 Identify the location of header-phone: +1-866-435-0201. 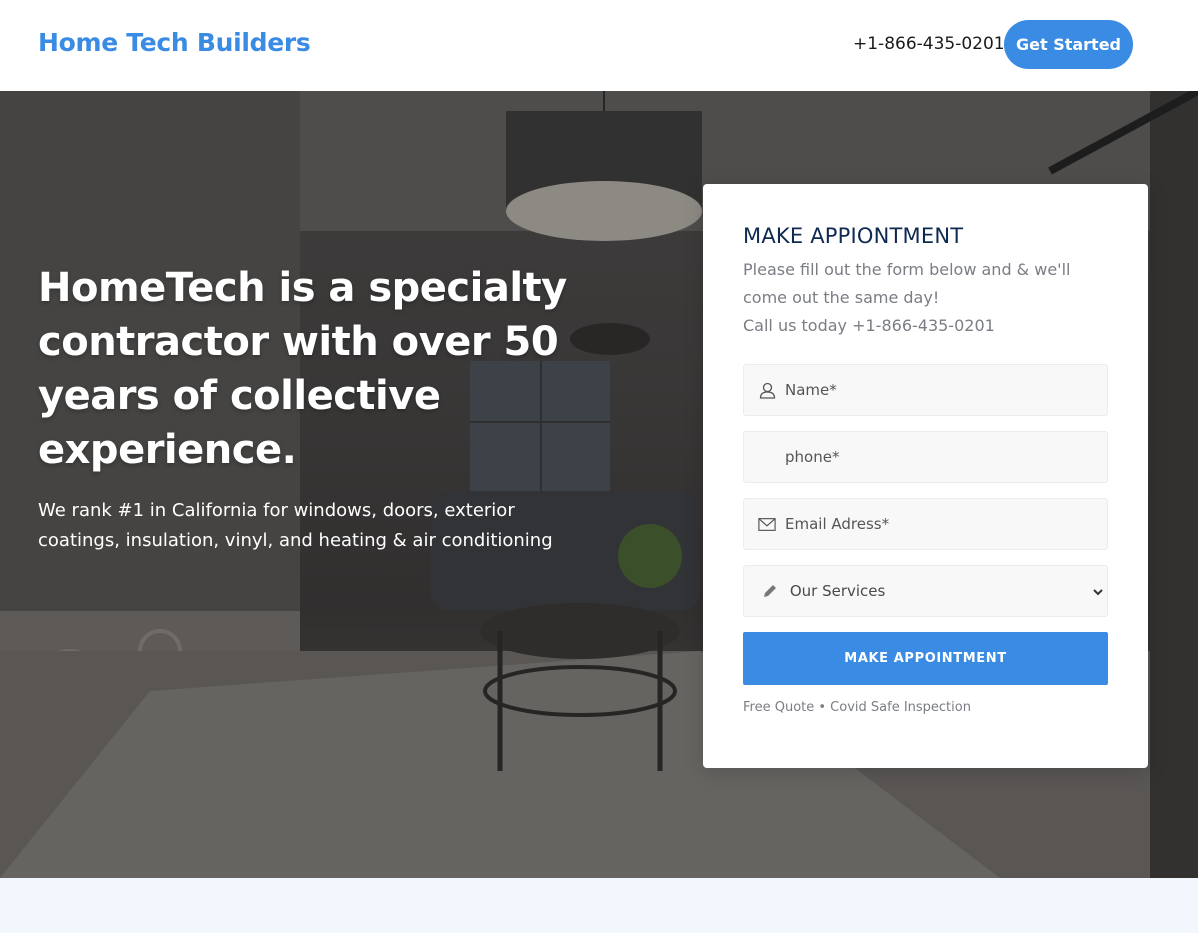
(929, 44).